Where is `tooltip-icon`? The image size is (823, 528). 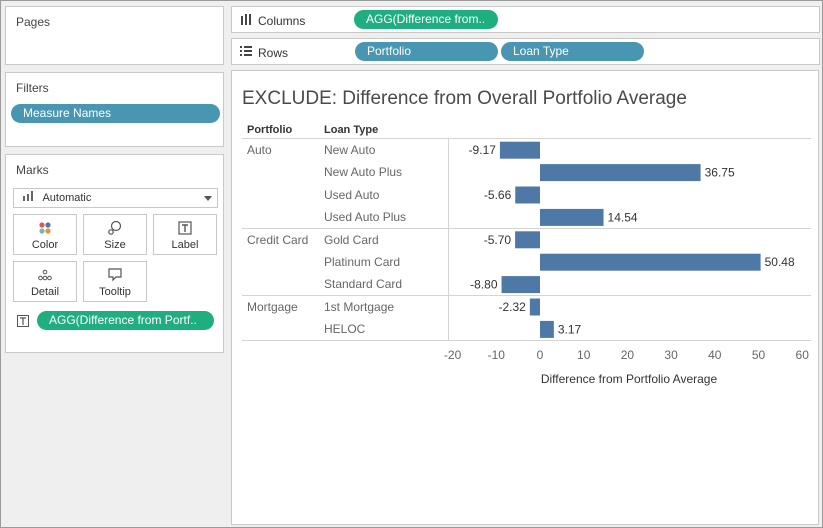 tooltip-icon is located at coordinates (115, 276).